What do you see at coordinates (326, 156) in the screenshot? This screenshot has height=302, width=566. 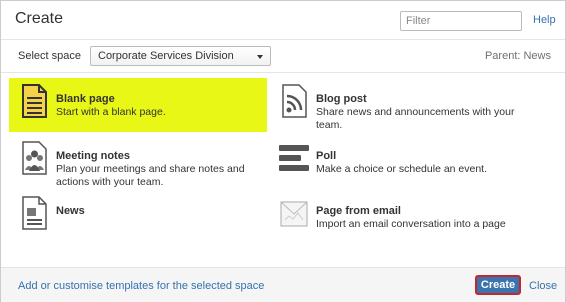 I see `template-name: Poll` at bounding box center [326, 156].